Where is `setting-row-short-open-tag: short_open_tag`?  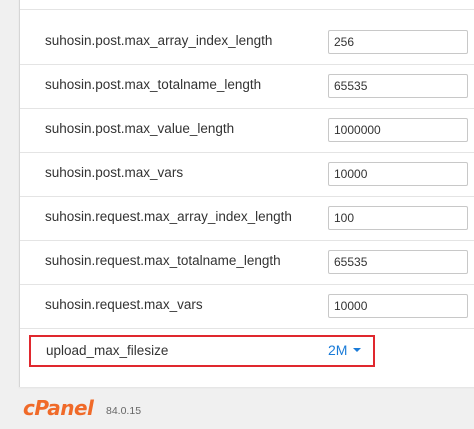 setting-row-short-open-tag: short_open_tag is located at coordinates (247, 5).